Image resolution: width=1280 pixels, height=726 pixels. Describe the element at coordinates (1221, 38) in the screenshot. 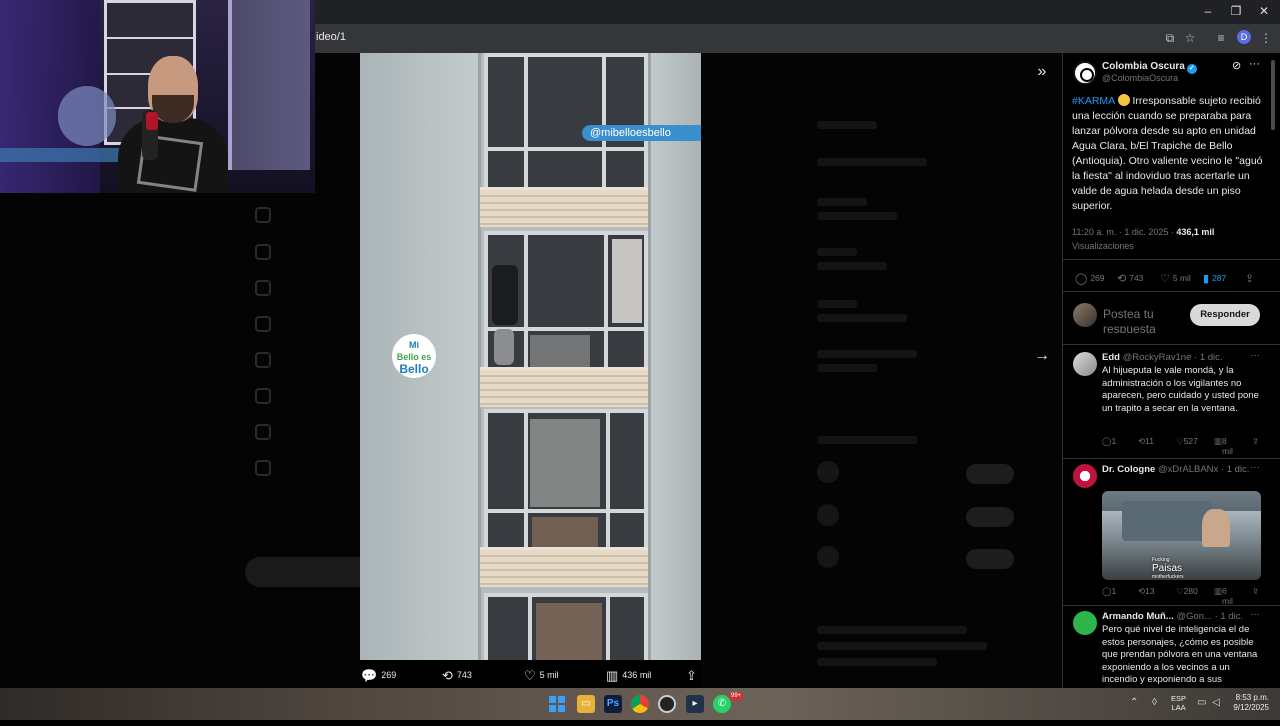

I see `media-controls-icon: ≡` at that location.